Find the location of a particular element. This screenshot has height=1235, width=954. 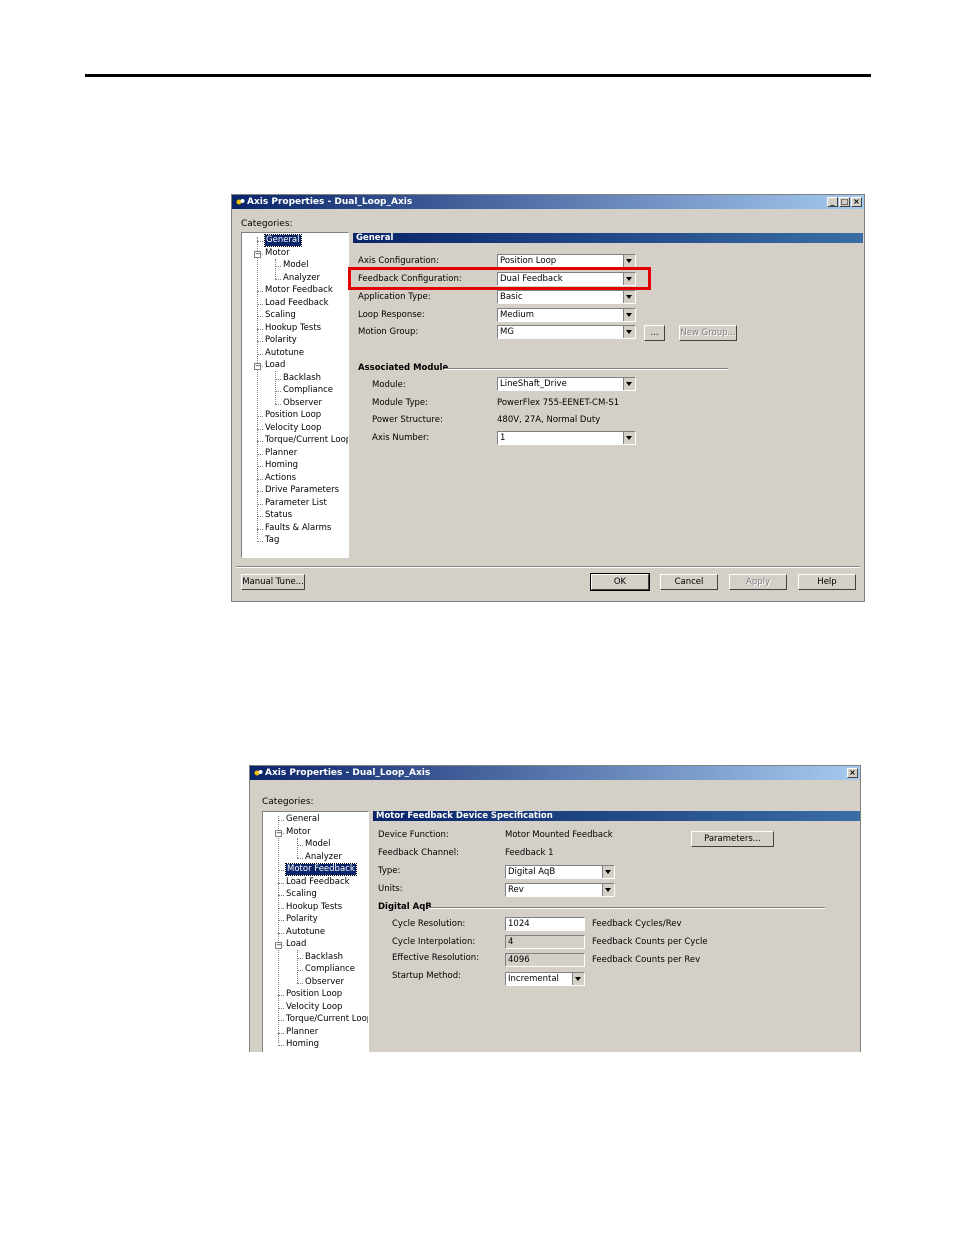

axis-number-select: 1 is located at coordinates (566, 438).